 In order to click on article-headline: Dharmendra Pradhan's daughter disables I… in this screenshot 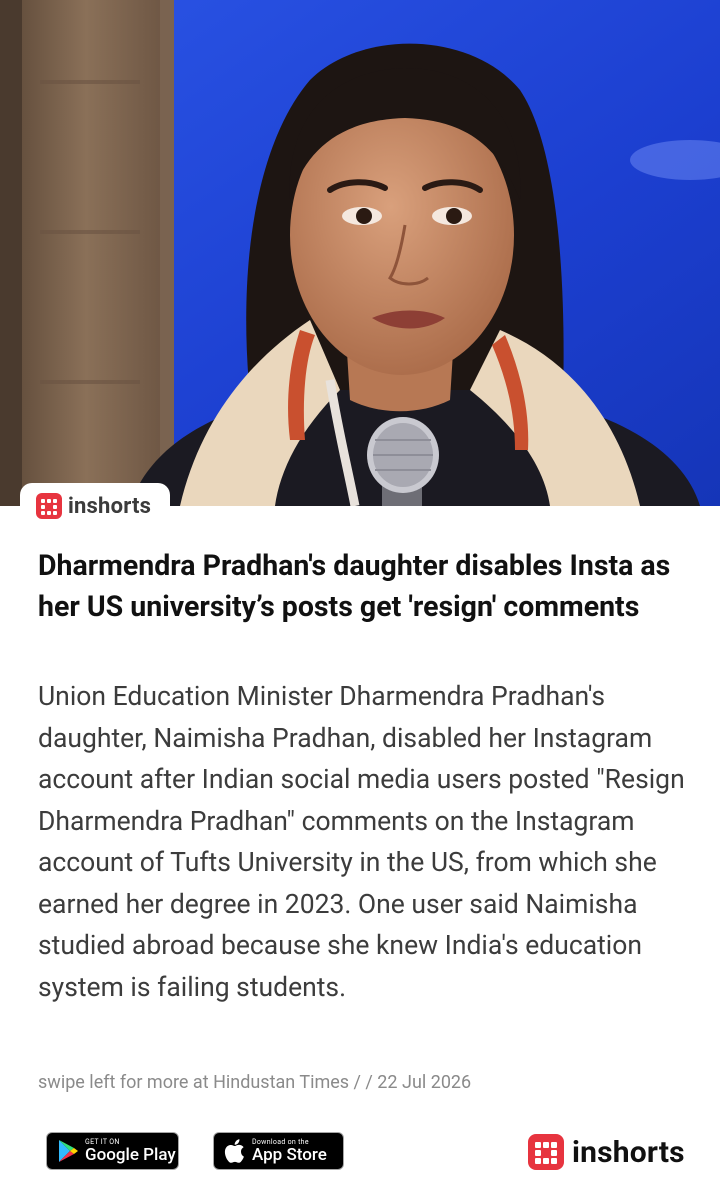, I will do `click(354, 586)`.